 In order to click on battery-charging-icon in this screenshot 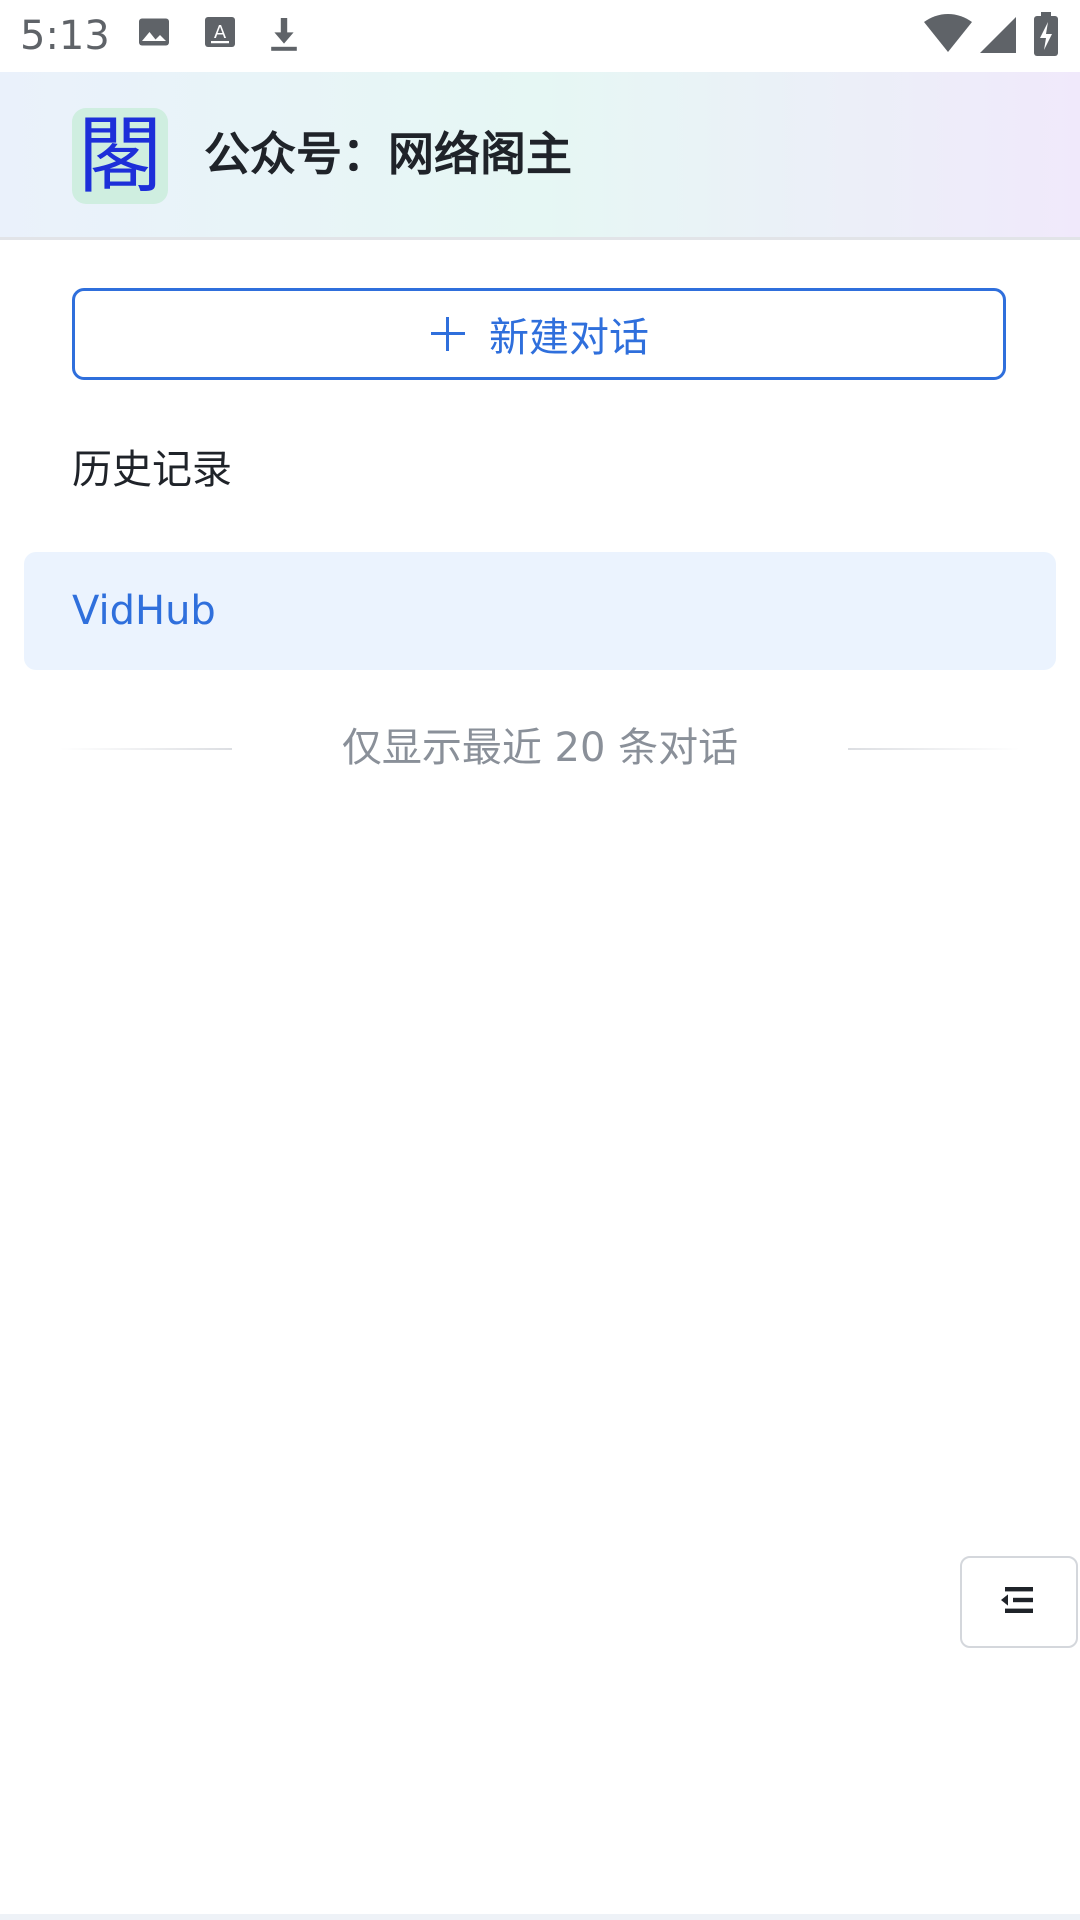, I will do `click(1046, 36)`.